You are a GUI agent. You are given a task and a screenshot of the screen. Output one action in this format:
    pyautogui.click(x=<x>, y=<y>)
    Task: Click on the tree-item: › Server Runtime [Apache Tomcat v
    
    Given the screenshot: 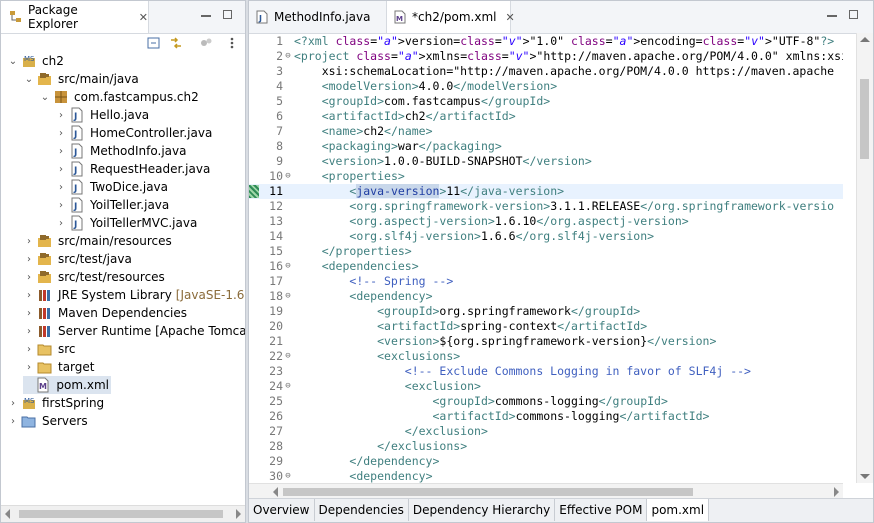 What is the action you would take?
    pyautogui.click(x=134, y=331)
    